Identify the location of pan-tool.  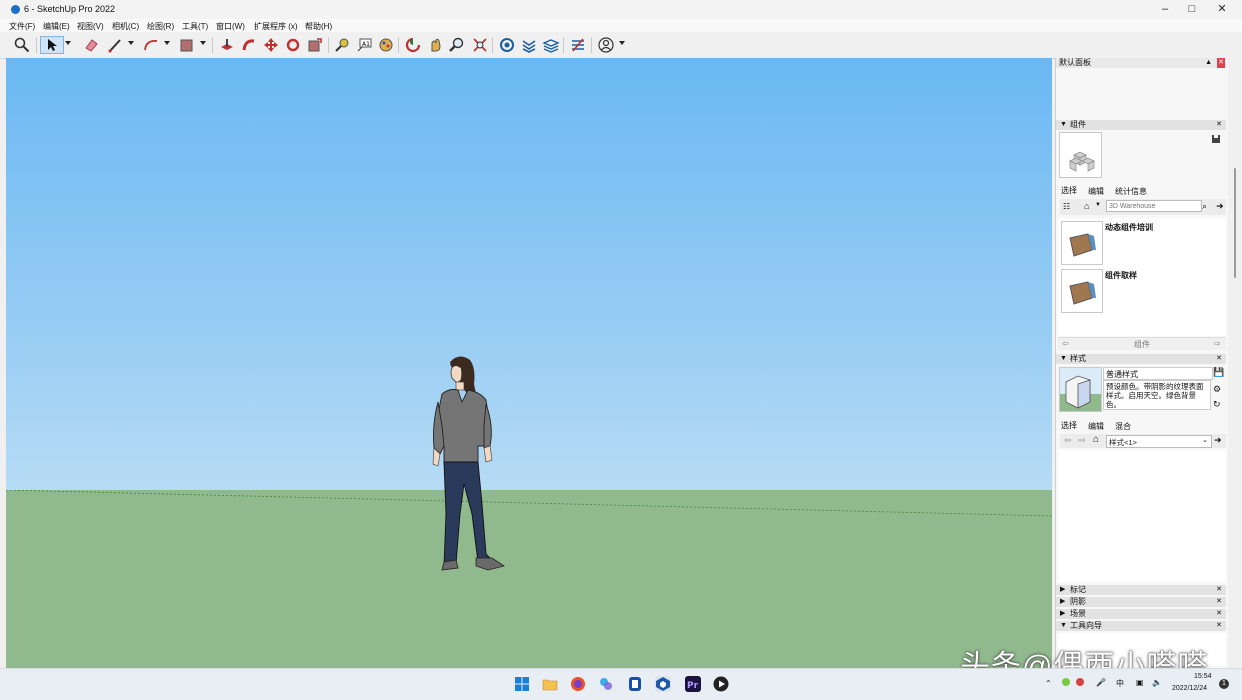
(436, 45).